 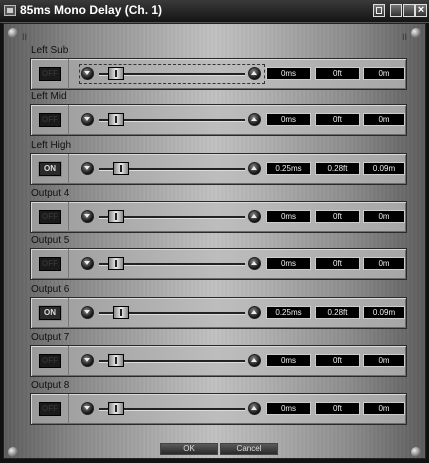 I want to click on channel-label: Left Mid, so click(x=49, y=96).